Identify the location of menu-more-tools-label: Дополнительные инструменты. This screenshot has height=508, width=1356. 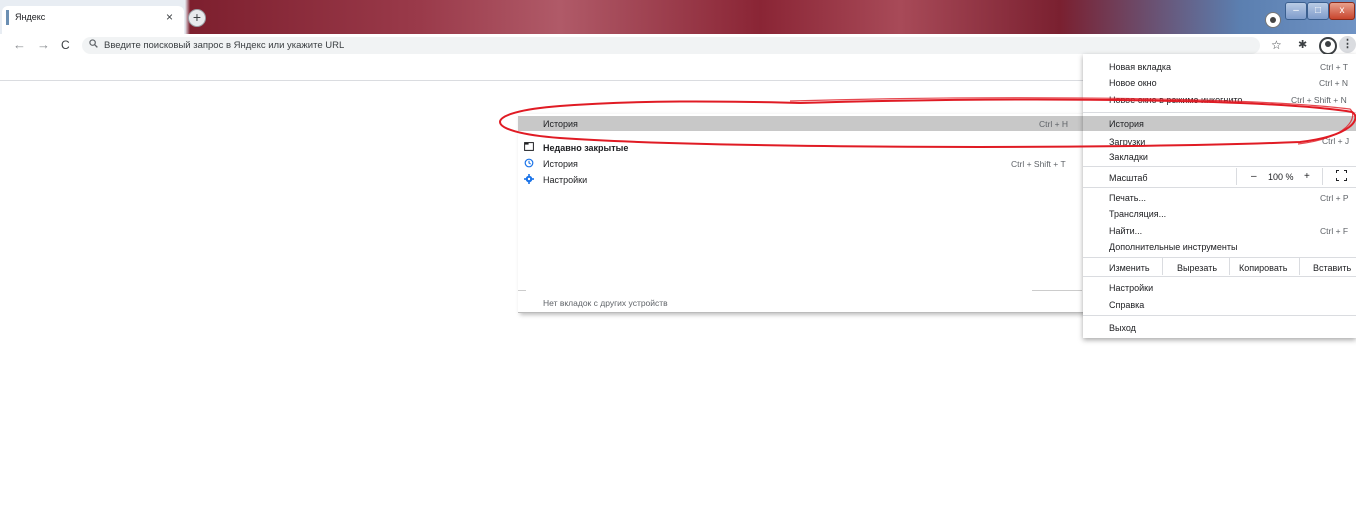
(1173, 247).